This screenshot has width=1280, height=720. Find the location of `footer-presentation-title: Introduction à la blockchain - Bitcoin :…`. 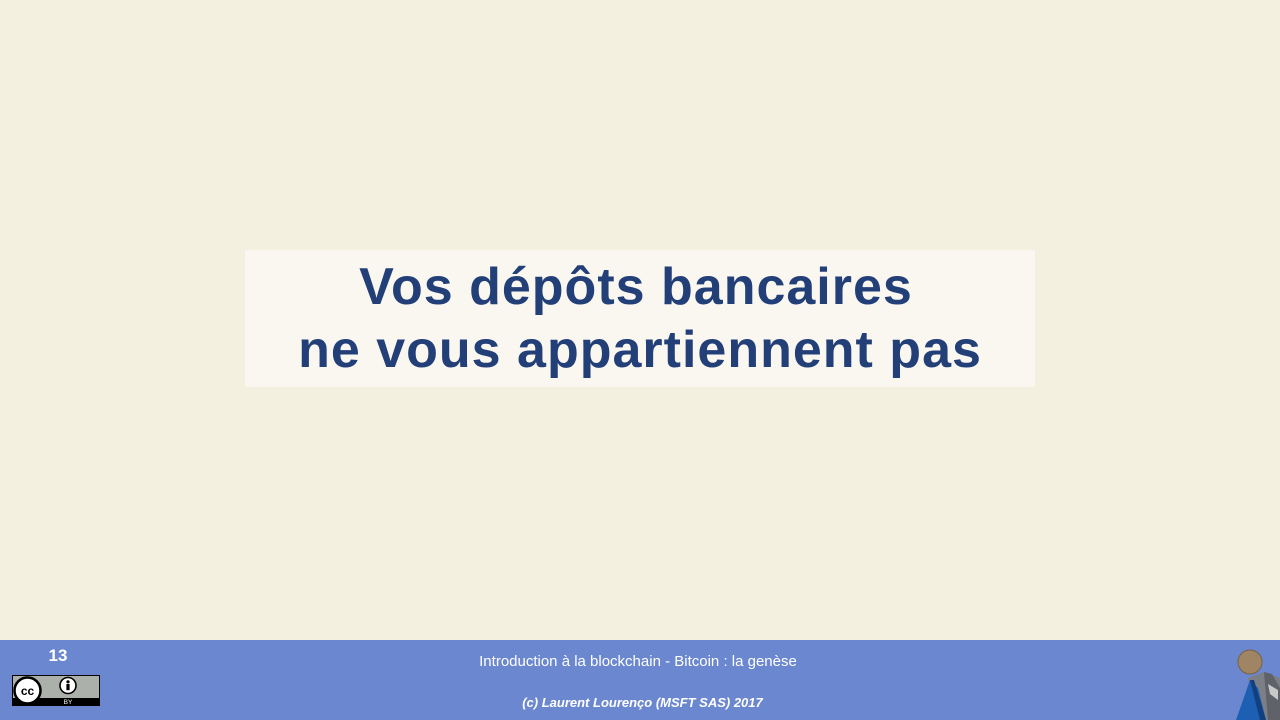

footer-presentation-title: Introduction à la blockchain - Bitcoin :… is located at coordinates (638, 661).